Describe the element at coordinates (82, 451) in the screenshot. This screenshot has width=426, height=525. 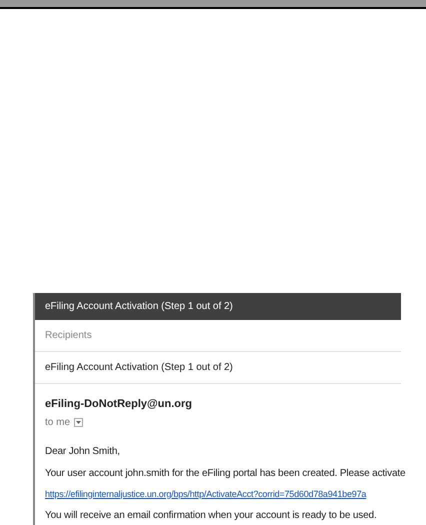
I see `body-text: Dear John Smith,` at that location.